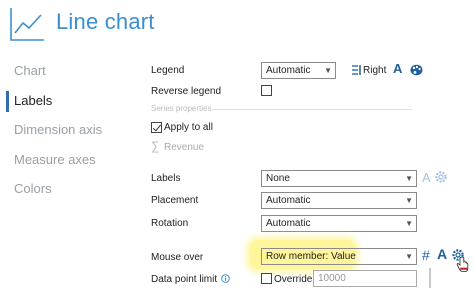 This screenshot has width=474, height=293. I want to click on legend-select: Automatic ▼, so click(298, 70).